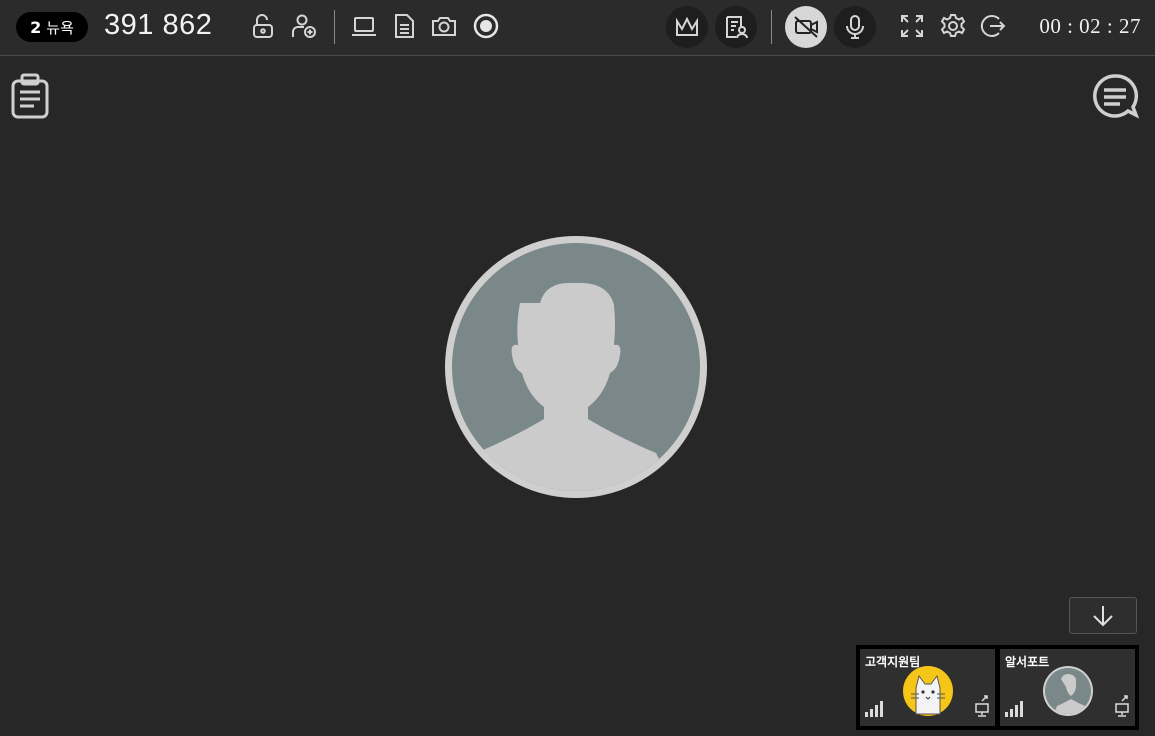  Describe the element at coordinates (928, 691) in the screenshot. I see `cat-avatar-icon` at that location.